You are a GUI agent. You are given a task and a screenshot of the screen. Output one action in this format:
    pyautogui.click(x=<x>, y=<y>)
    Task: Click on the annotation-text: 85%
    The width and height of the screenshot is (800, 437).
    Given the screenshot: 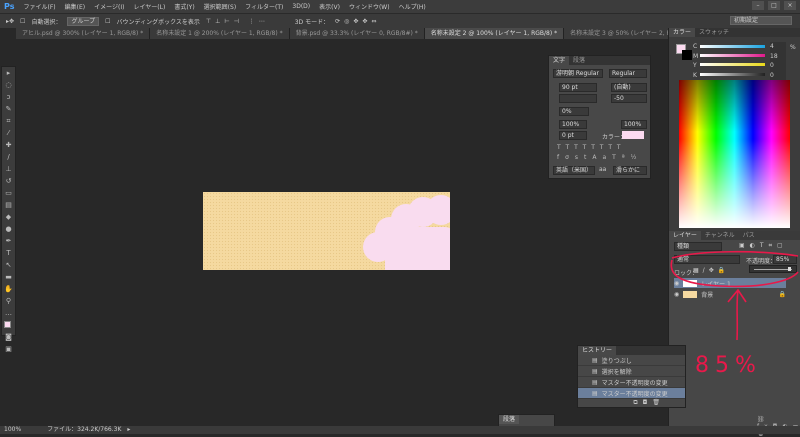 What is the action you would take?
    pyautogui.click(x=728, y=365)
    